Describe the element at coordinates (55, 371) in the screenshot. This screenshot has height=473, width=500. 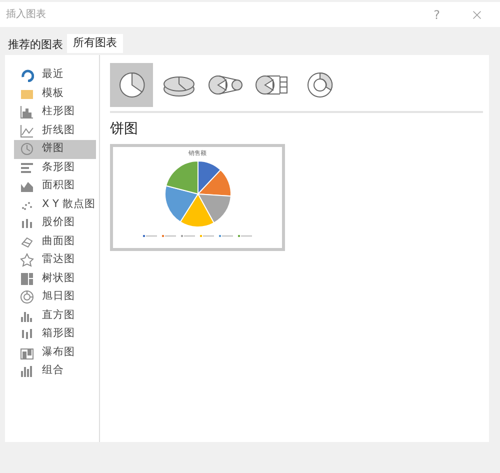
I see `sidebar-item: 组合` at that location.